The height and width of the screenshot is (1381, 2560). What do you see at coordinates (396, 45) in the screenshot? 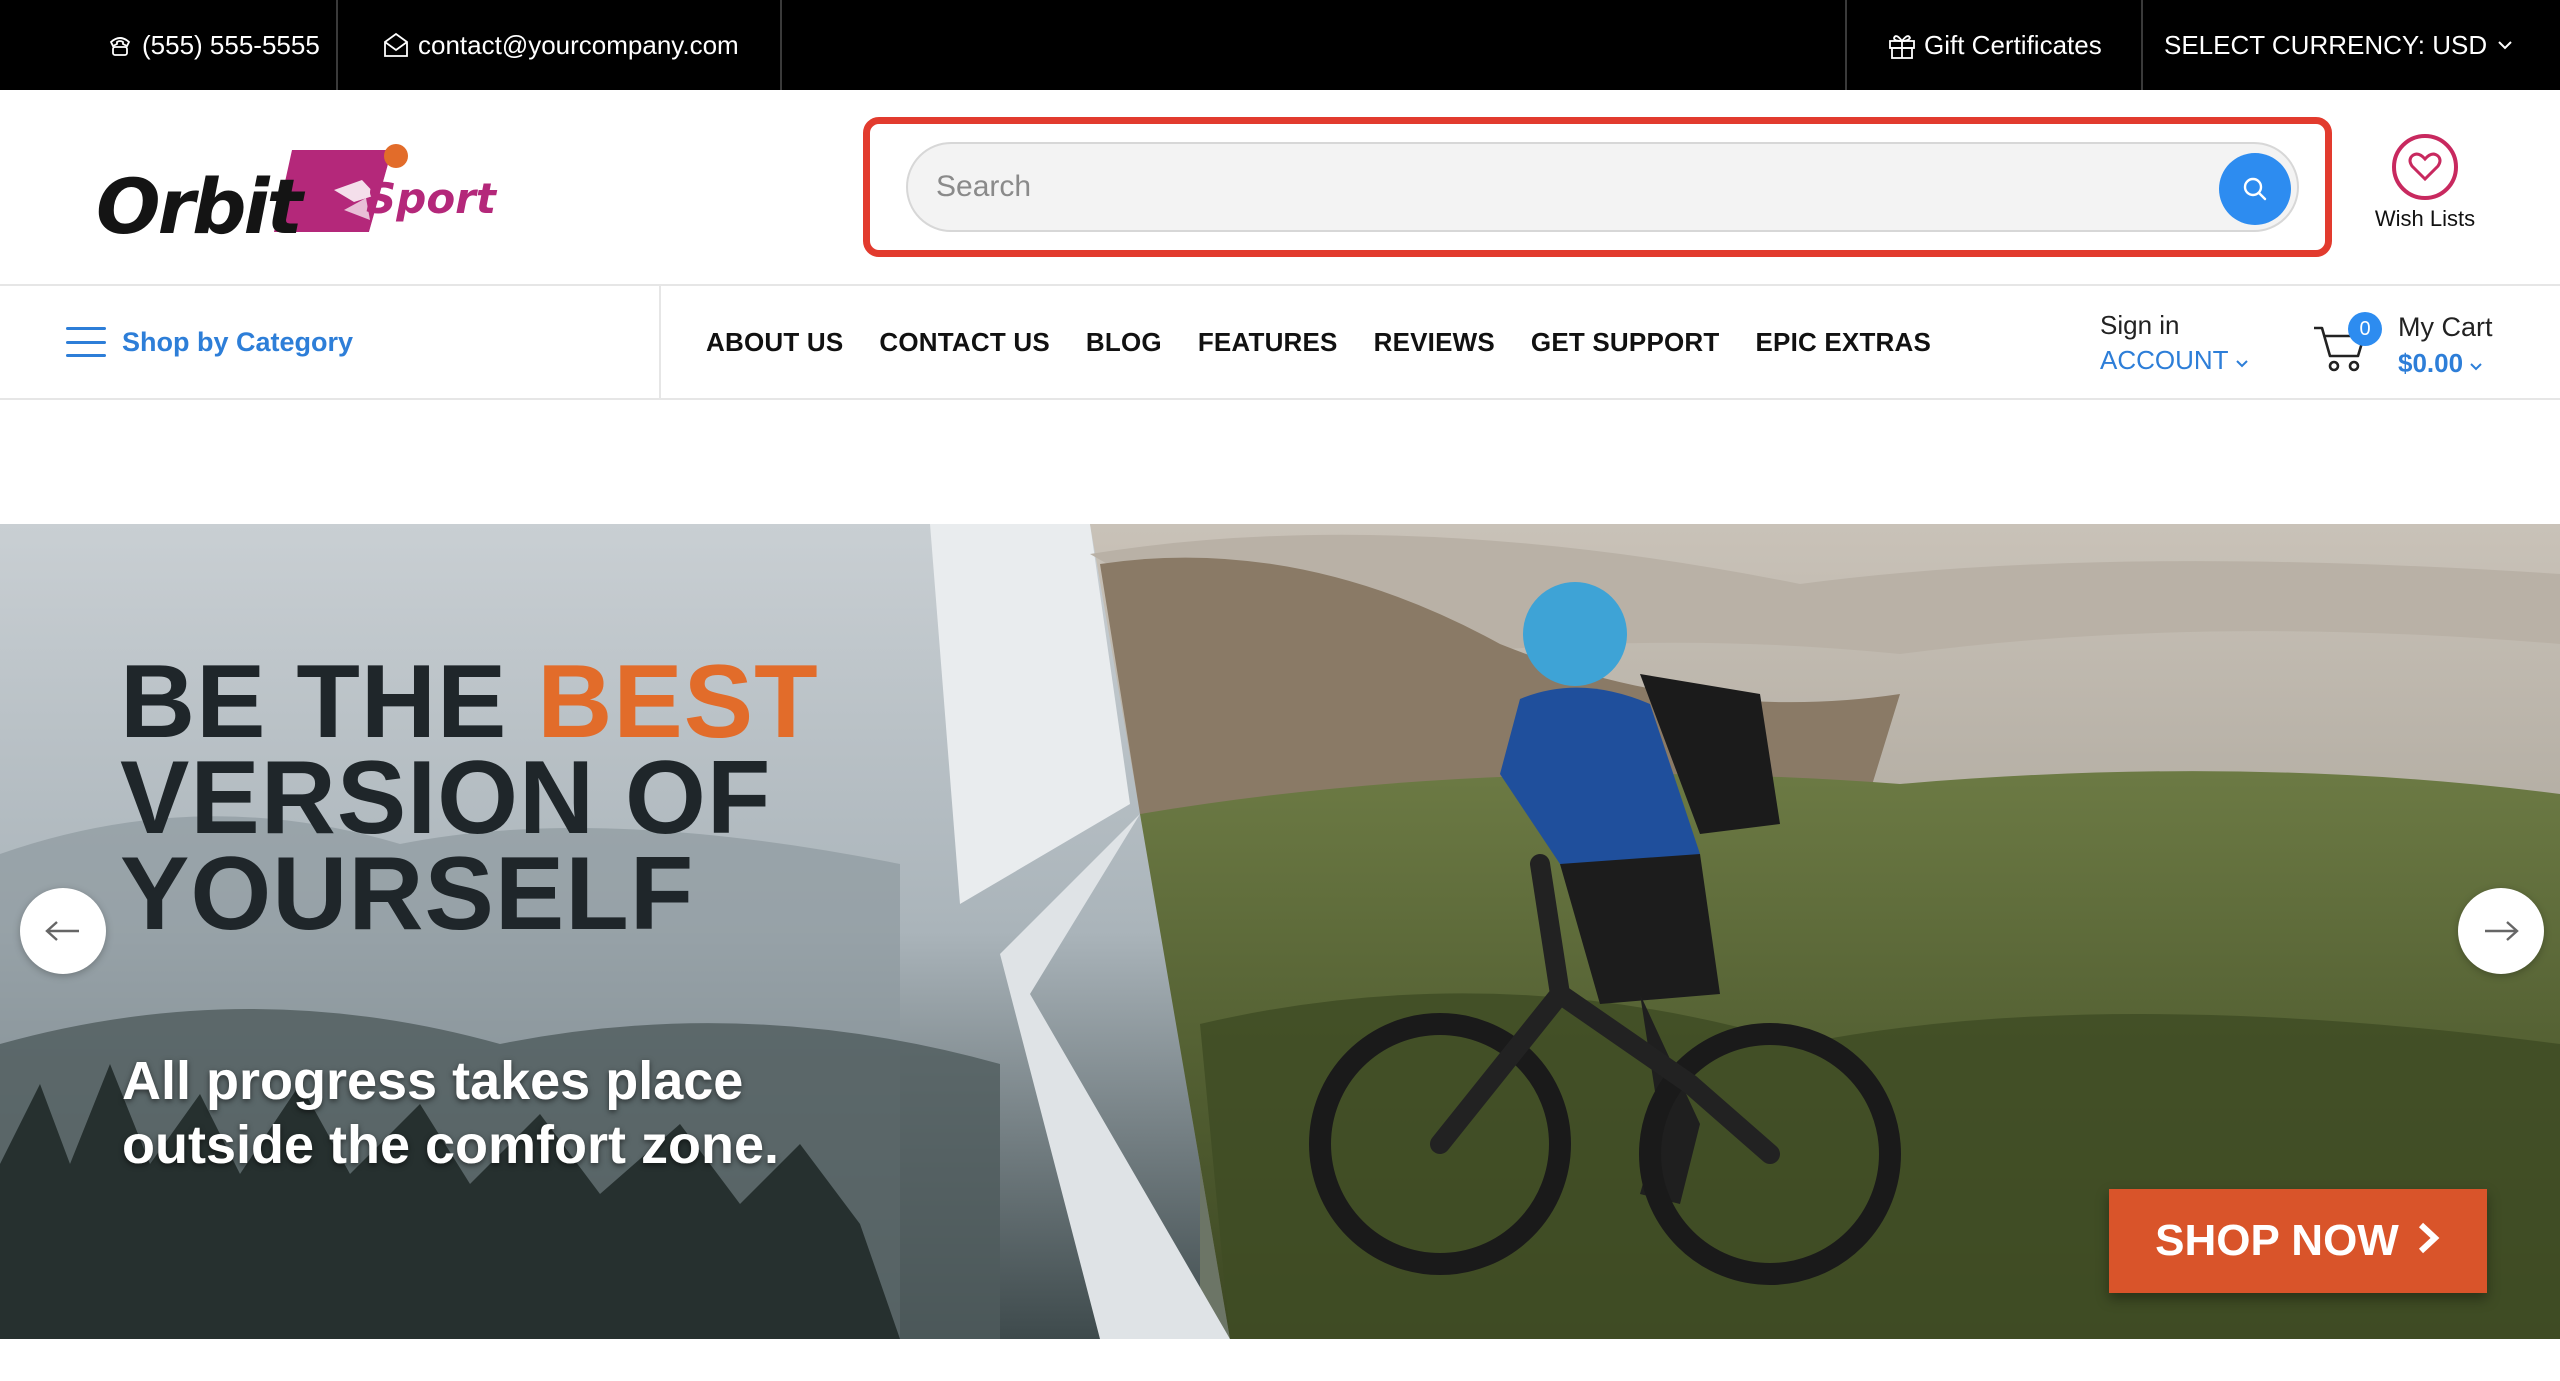
I see `envelope-icon` at bounding box center [396, 45].